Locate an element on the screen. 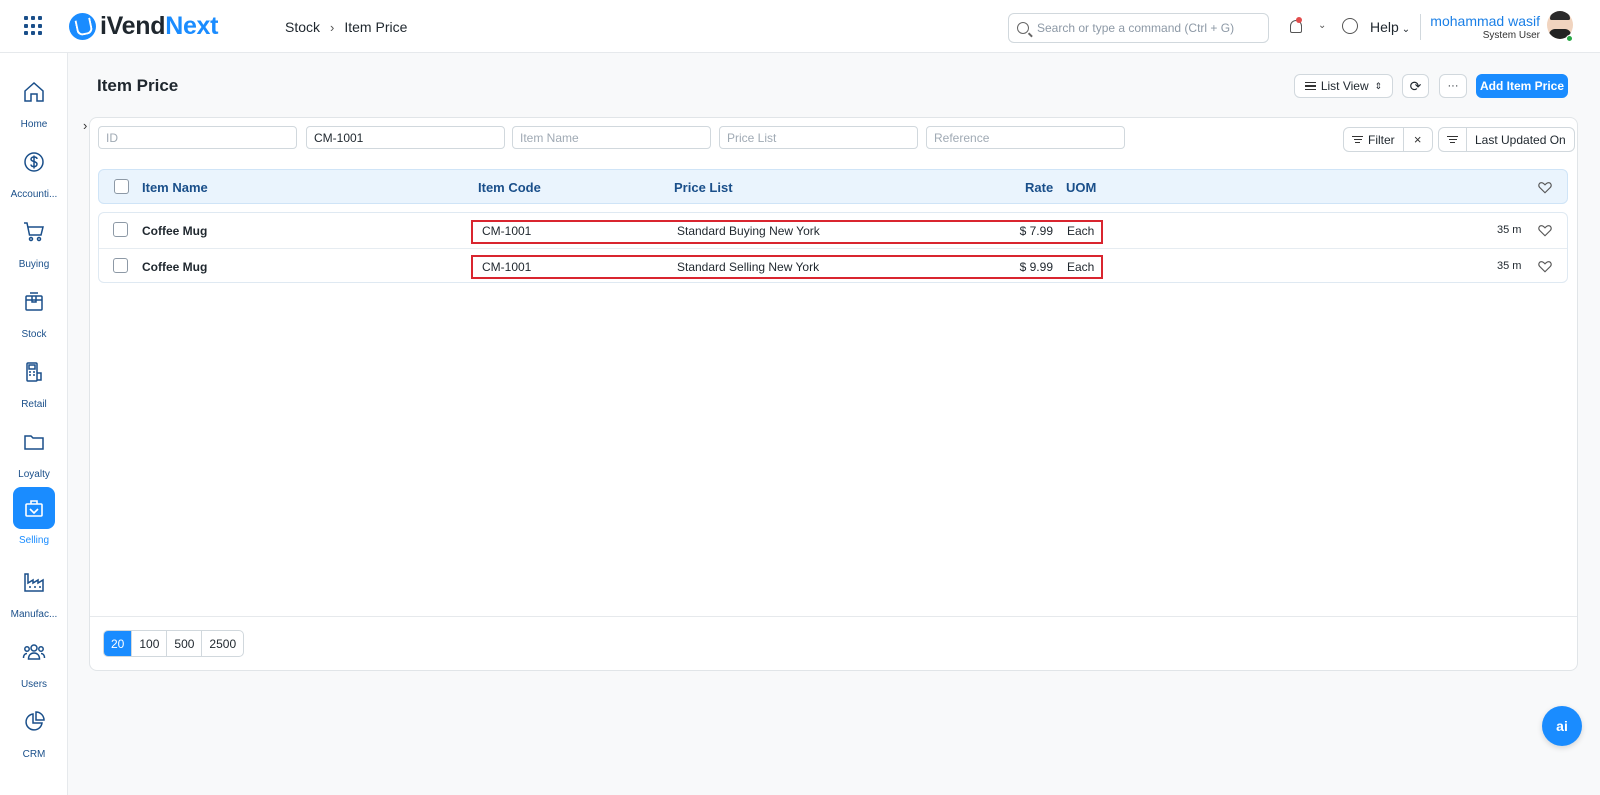 This screenshot has height=795, width=1600. sort-order-button is located at coordinates (1453, 139).